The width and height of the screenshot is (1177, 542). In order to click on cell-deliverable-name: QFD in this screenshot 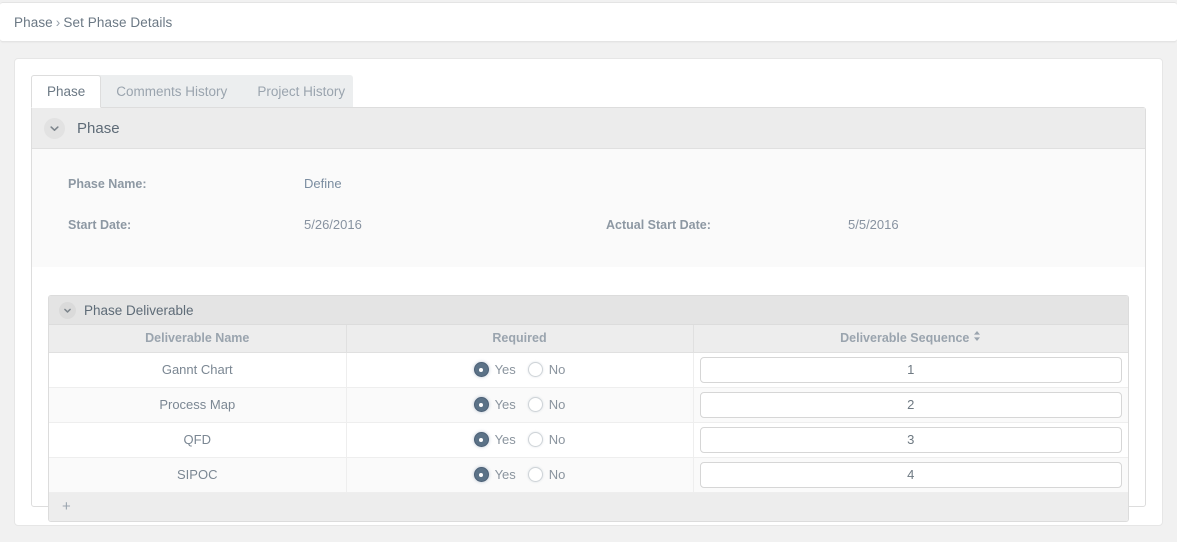, I will do `click(198, 440)`.